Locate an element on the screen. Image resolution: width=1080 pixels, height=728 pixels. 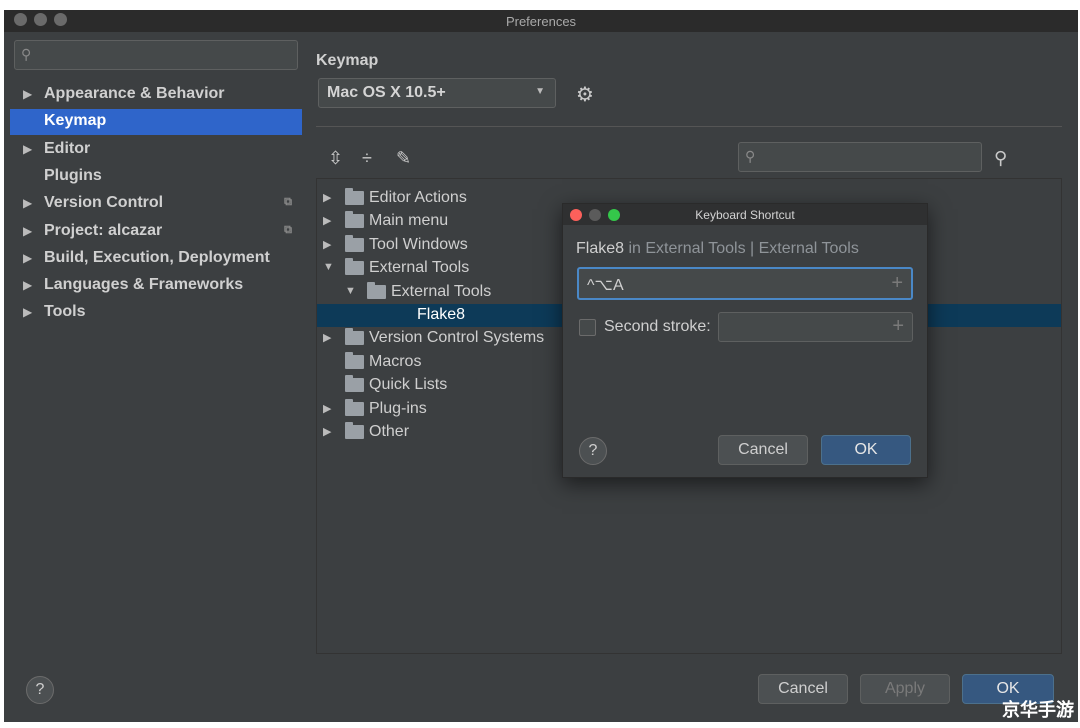
tree-node-label: Macros is located at coordinates (395, 361).